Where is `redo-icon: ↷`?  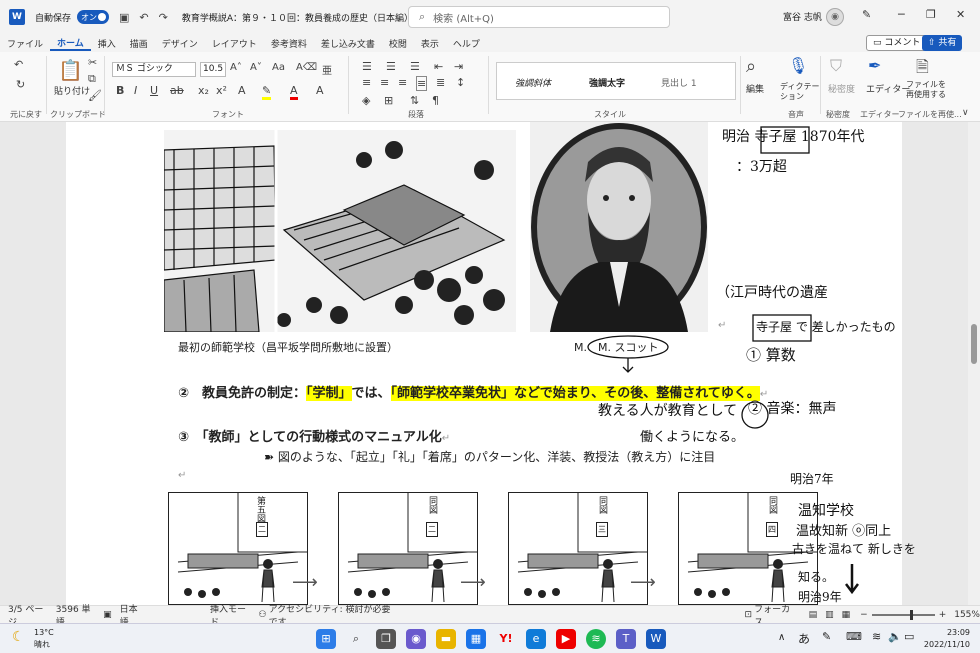 redo-icon: ↷ is located at coordinates (163, 17).